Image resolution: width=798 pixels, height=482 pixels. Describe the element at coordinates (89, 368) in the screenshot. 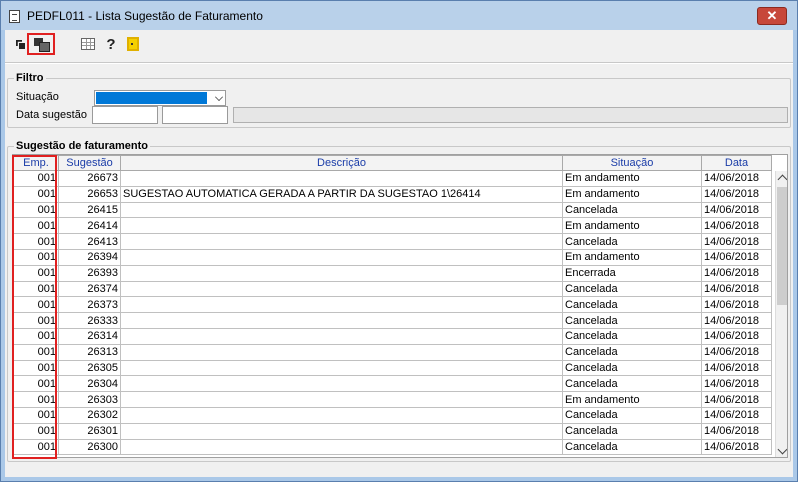

I see `cell-sugestao: 26305` at that location.